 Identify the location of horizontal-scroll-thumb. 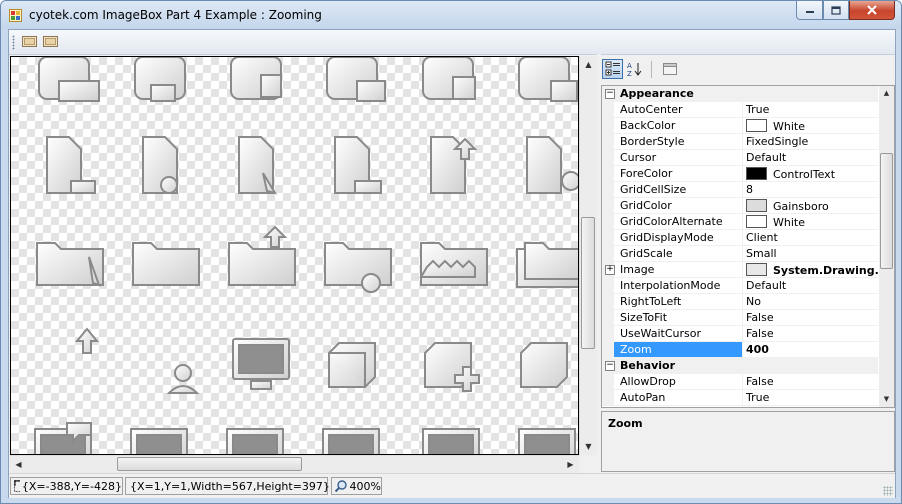
(209, 464).